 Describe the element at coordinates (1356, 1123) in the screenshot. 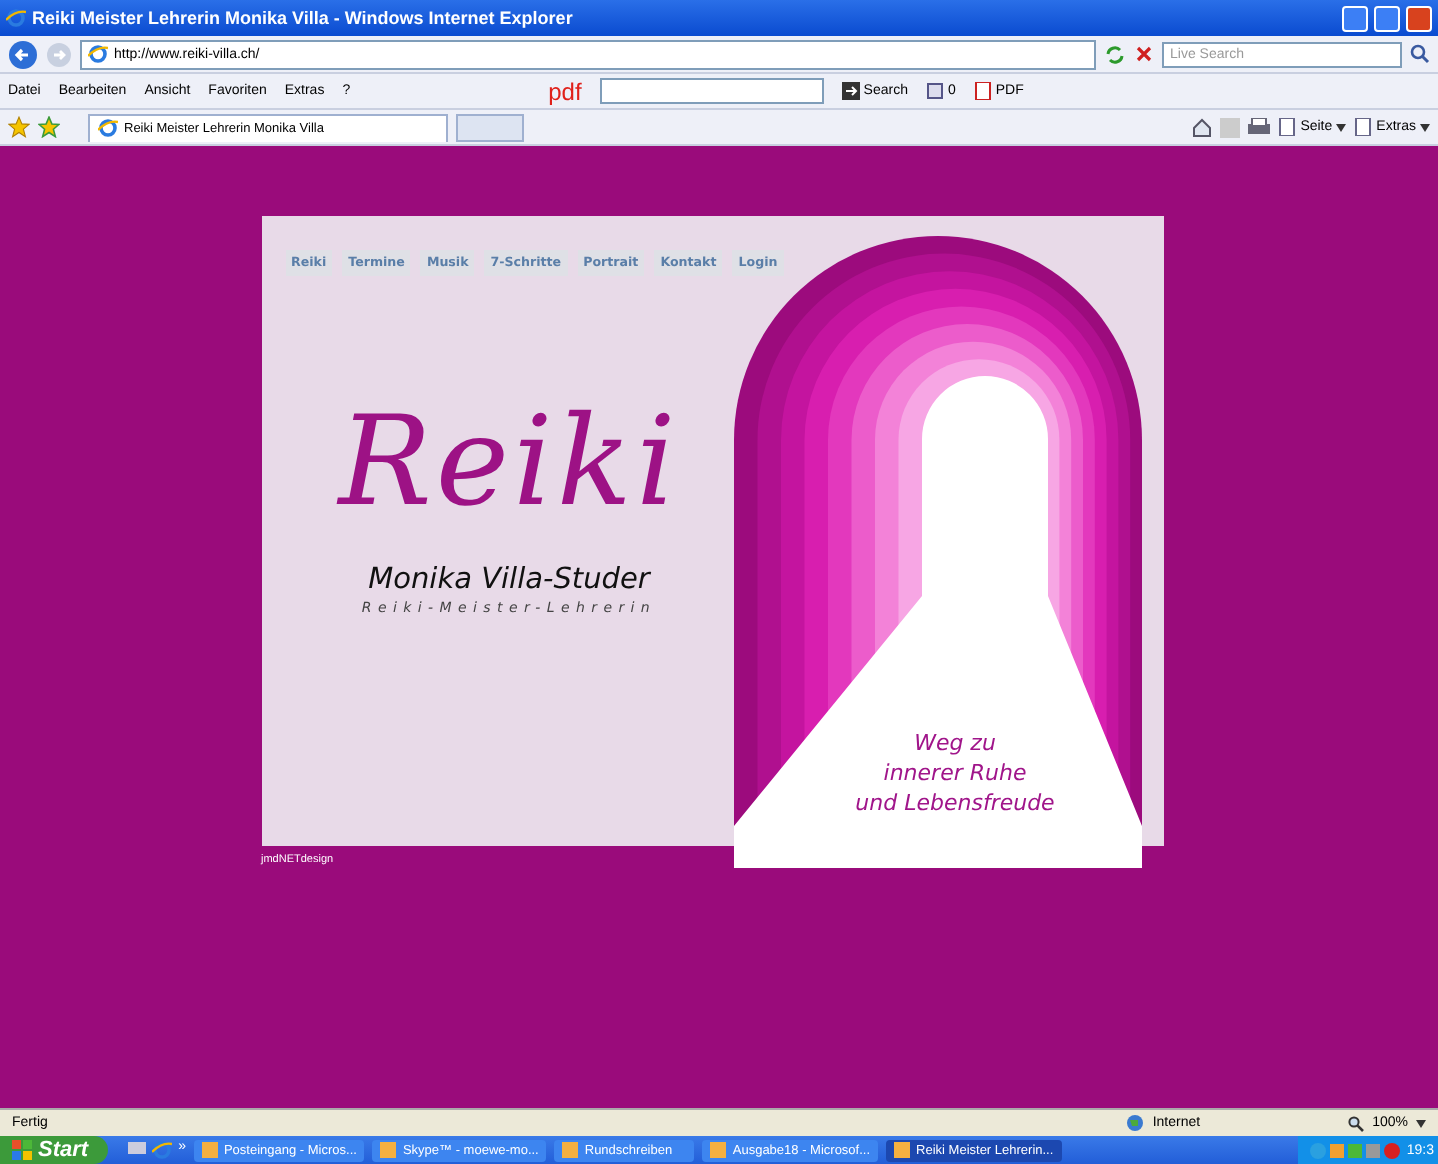

I see `magnifier-icon` at that location.